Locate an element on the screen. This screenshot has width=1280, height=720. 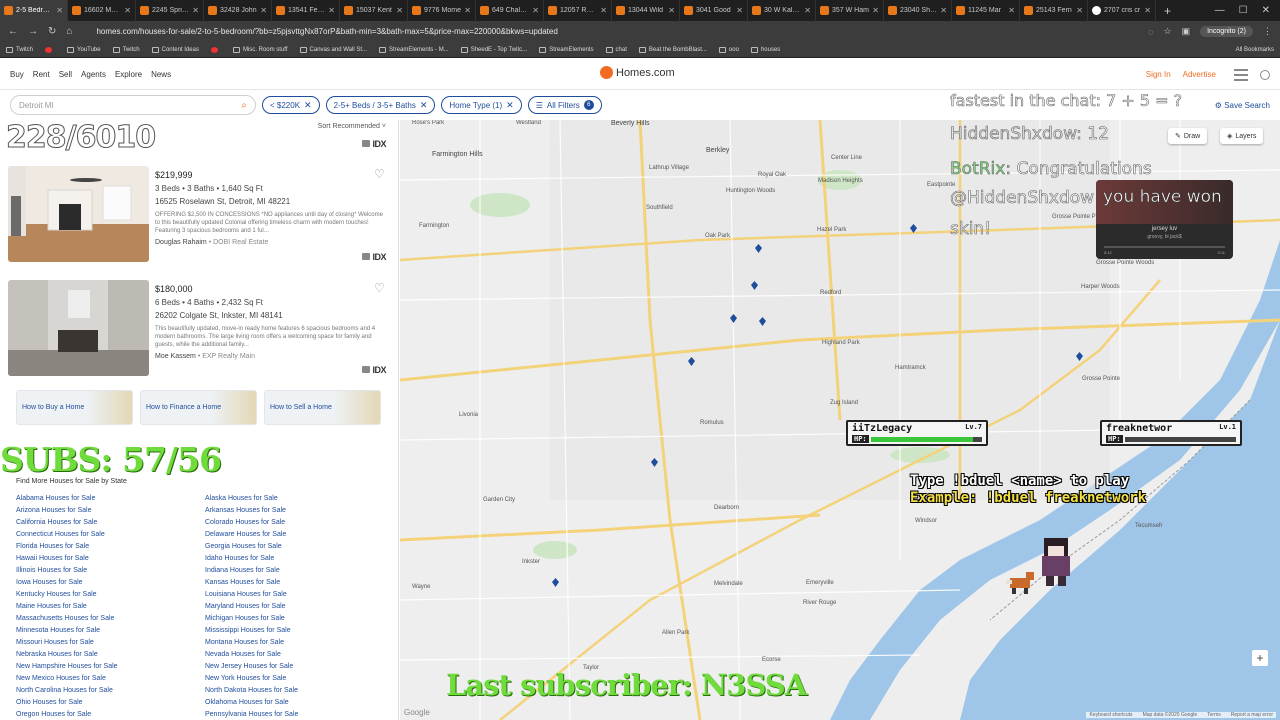
state-link: Maine Houses for Sale is located at coordinates (110, 606).